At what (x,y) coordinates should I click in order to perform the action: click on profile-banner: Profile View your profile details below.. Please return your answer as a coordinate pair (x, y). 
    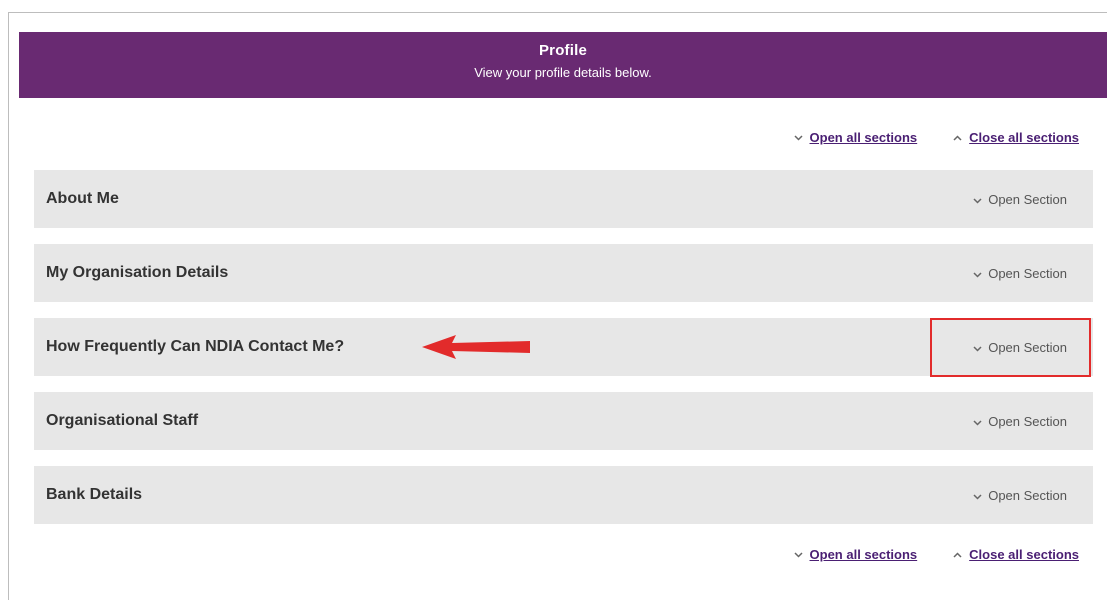
    Looking at the image, I should click on (563, 65).